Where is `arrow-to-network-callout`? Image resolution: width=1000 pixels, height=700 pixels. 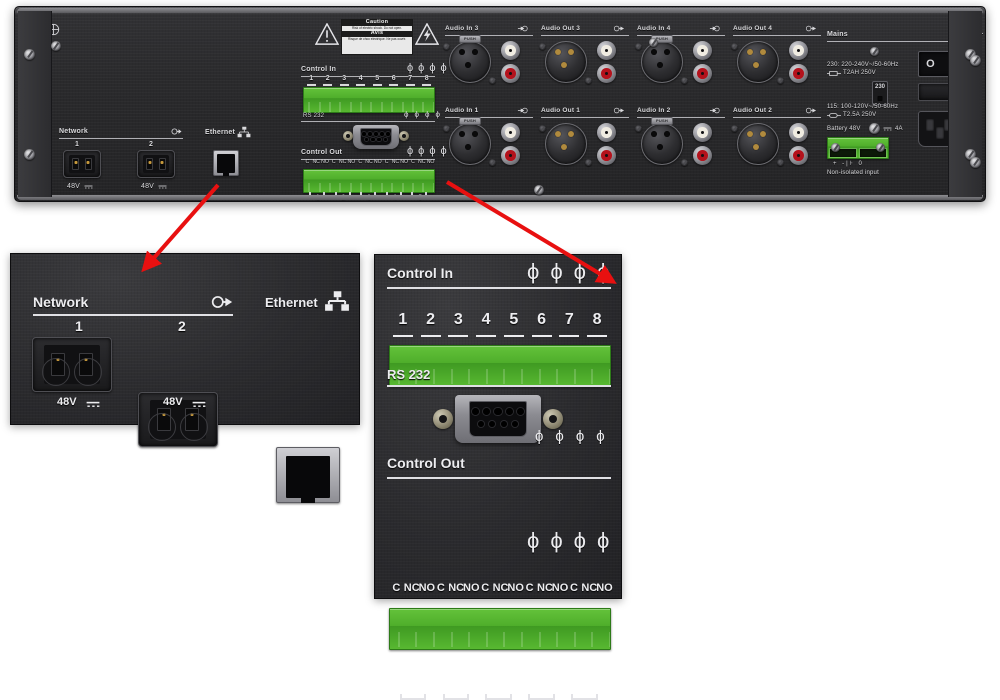 arrow-to-network-callout is located at coordinates (180, 228).